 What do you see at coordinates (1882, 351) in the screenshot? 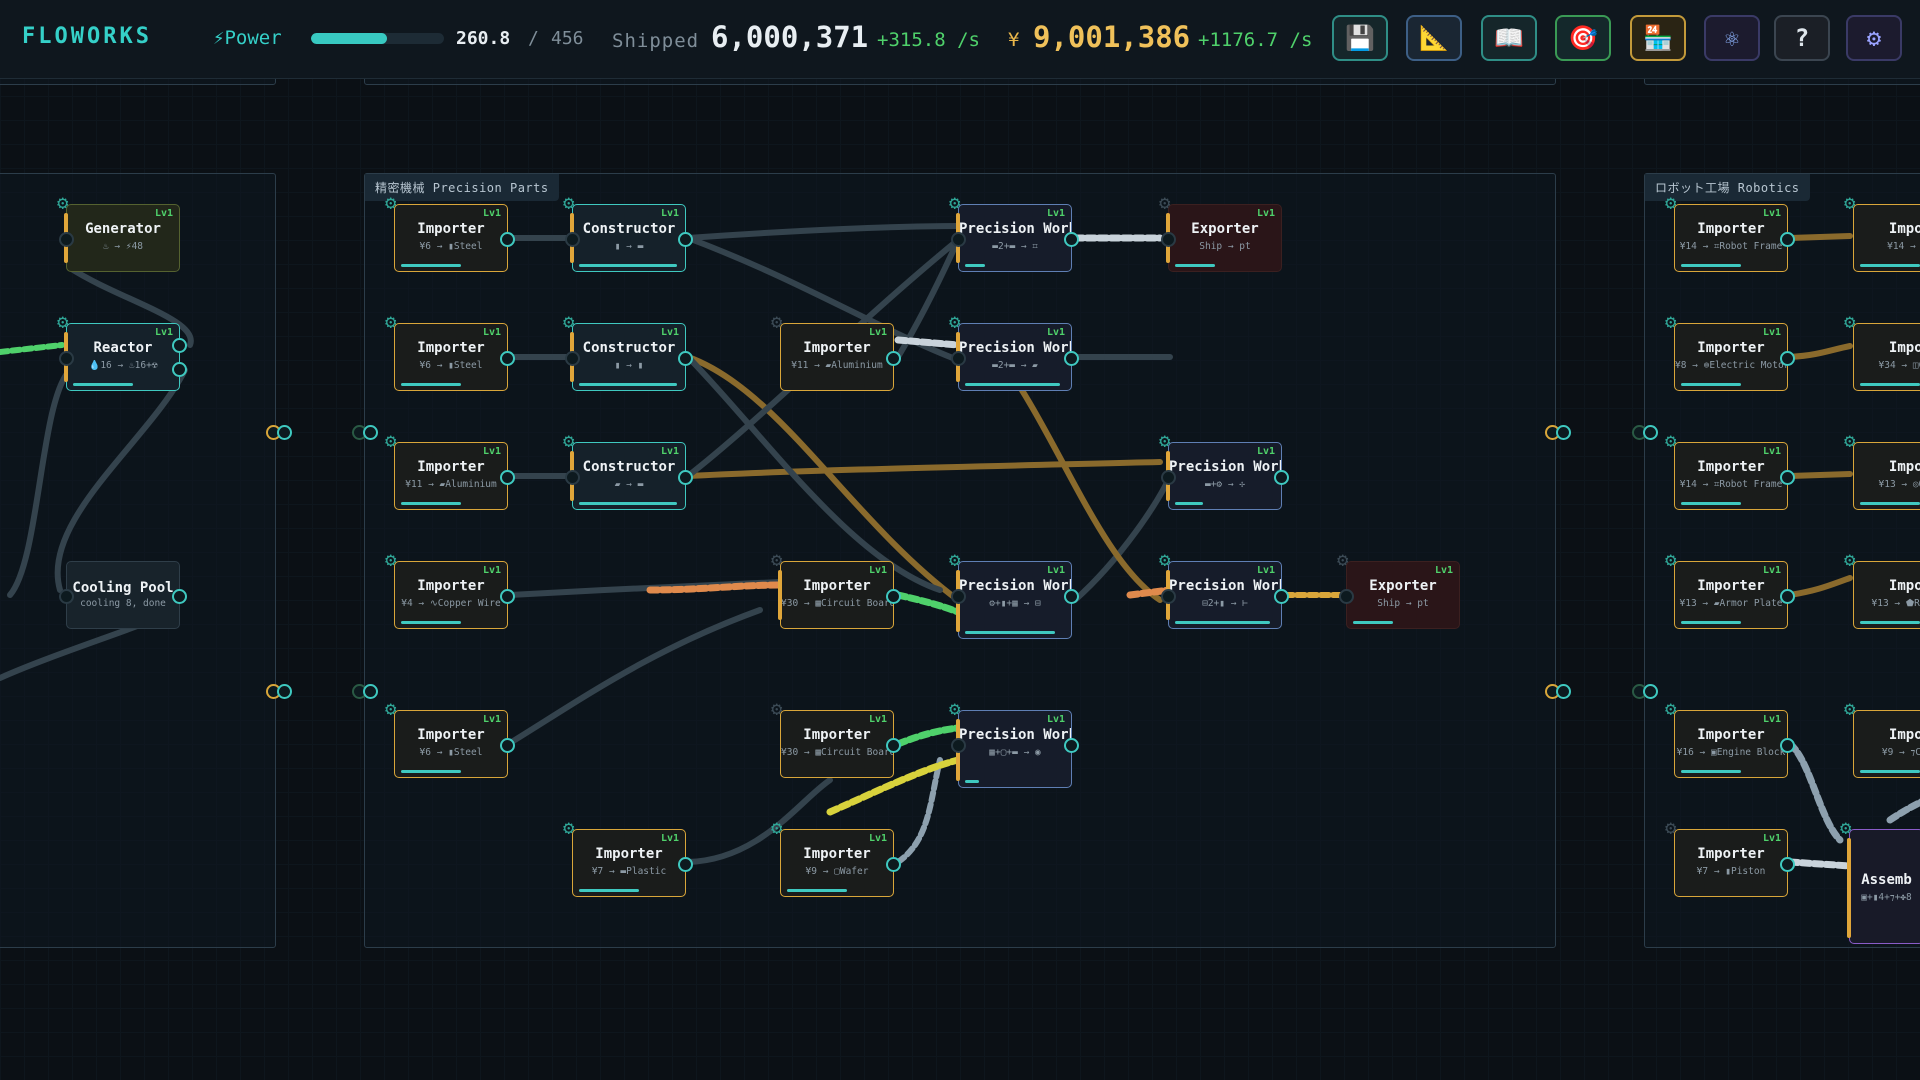
I see `machine-importer: ⚙ Impor ¥34 → ◫Cont` at bounding box center [1882, 351].